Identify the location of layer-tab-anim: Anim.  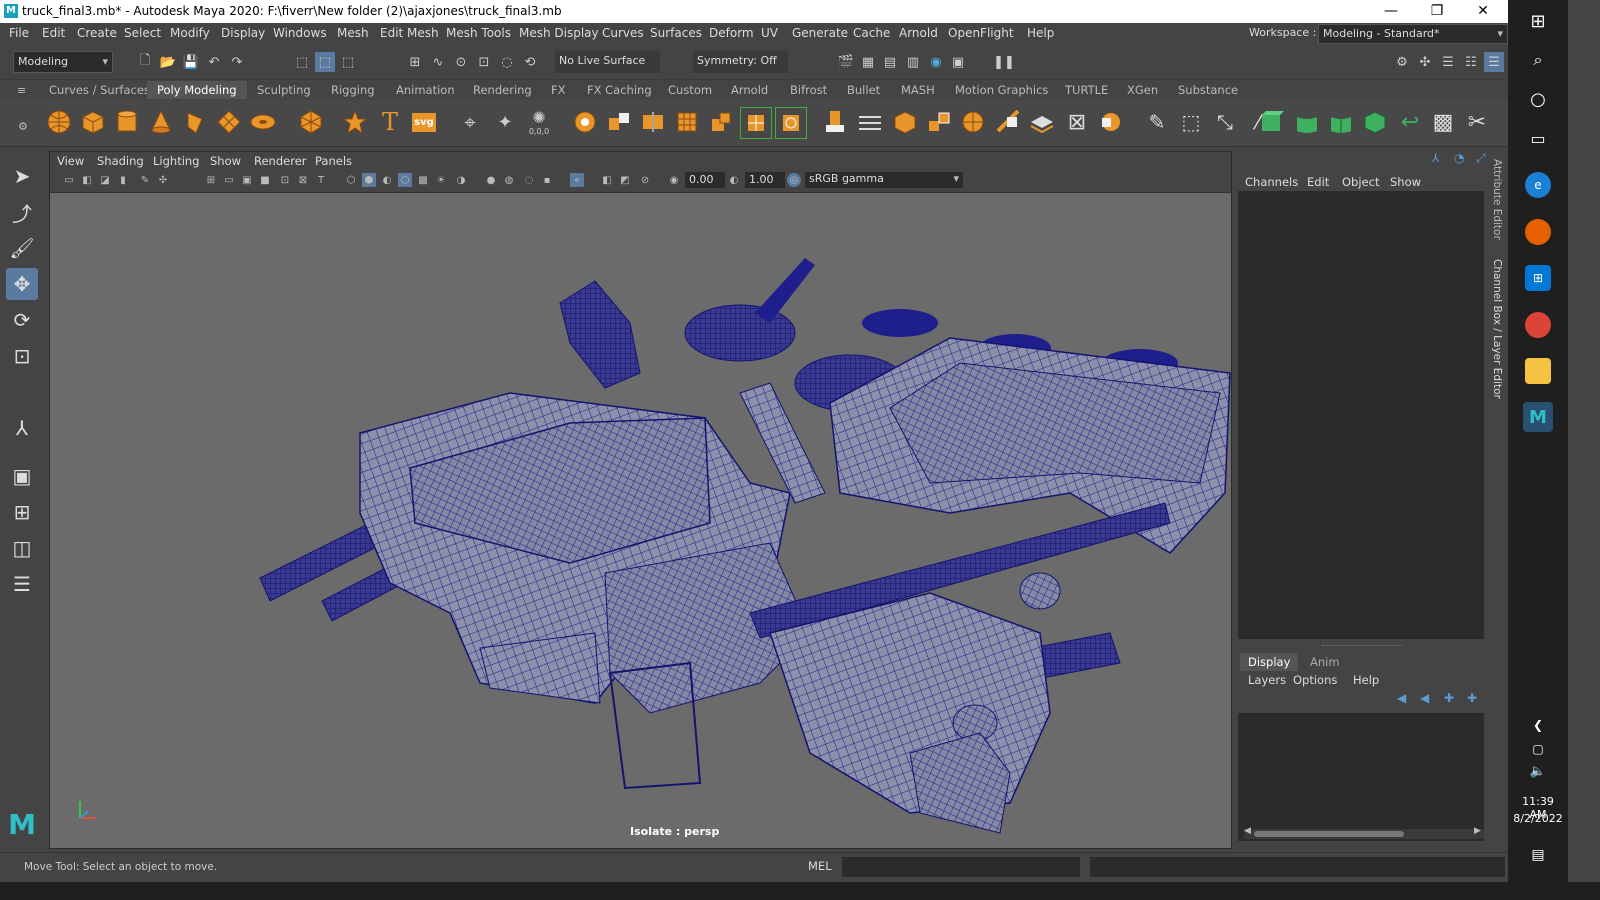
(1325, 662).